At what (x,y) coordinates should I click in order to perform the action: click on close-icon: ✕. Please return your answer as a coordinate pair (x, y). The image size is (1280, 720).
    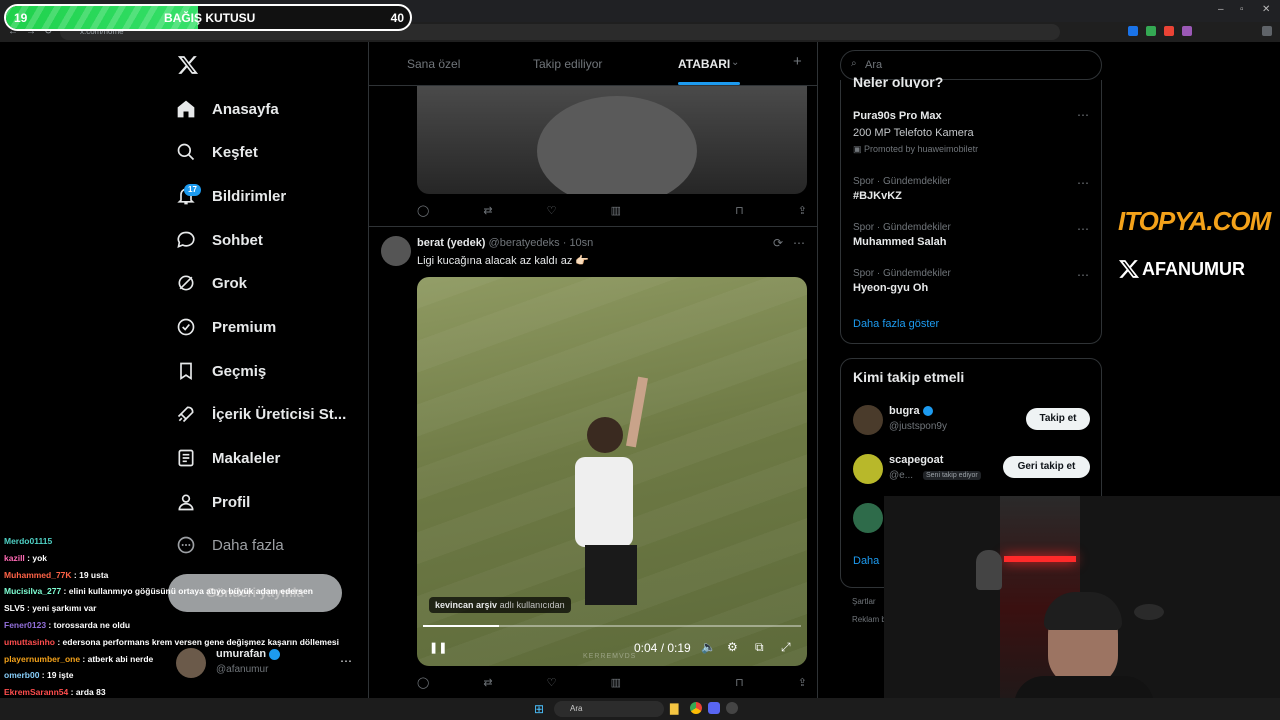
    Looking at the image, I should click on (1266, 9).